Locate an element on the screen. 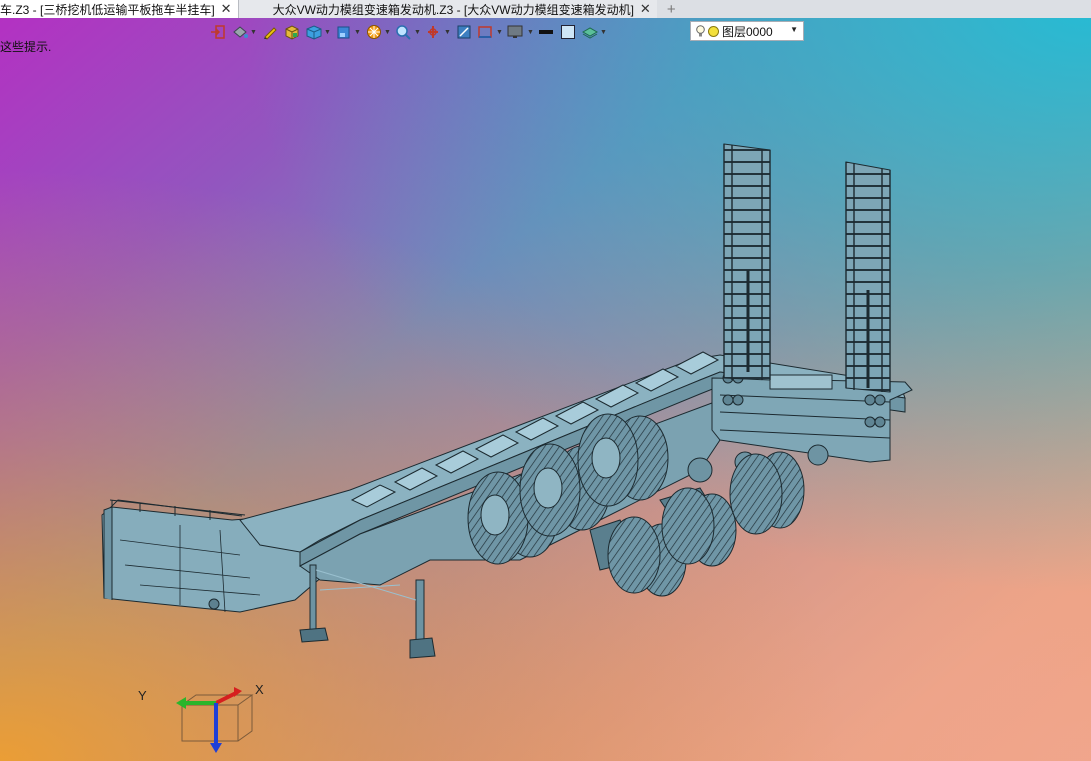 The image size is (1091, 761). snap-icon is located at coordinates (464, 32).